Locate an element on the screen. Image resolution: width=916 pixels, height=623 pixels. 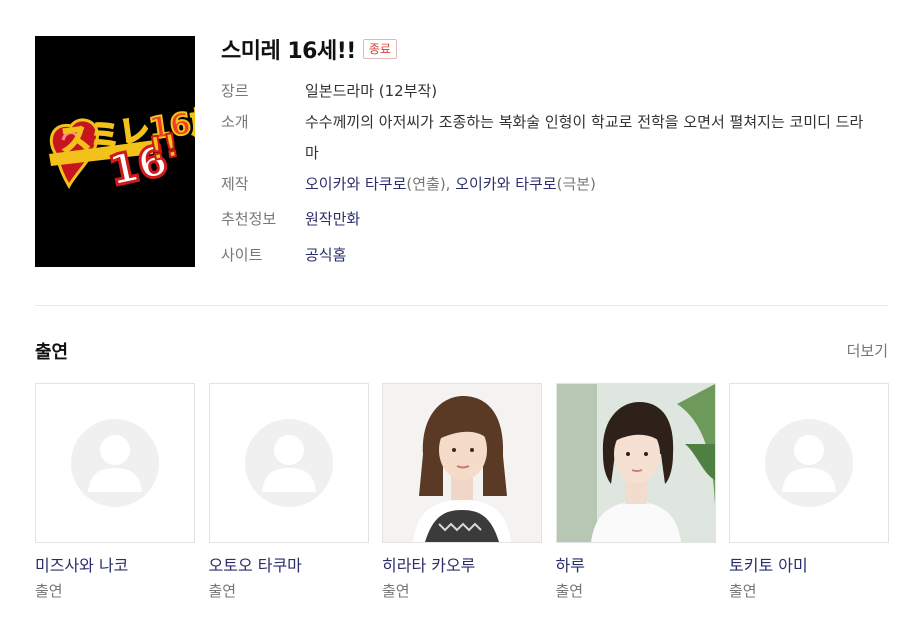
cast-card: 오토오 타쿠마 출연 is located at coordinates (288, 492).